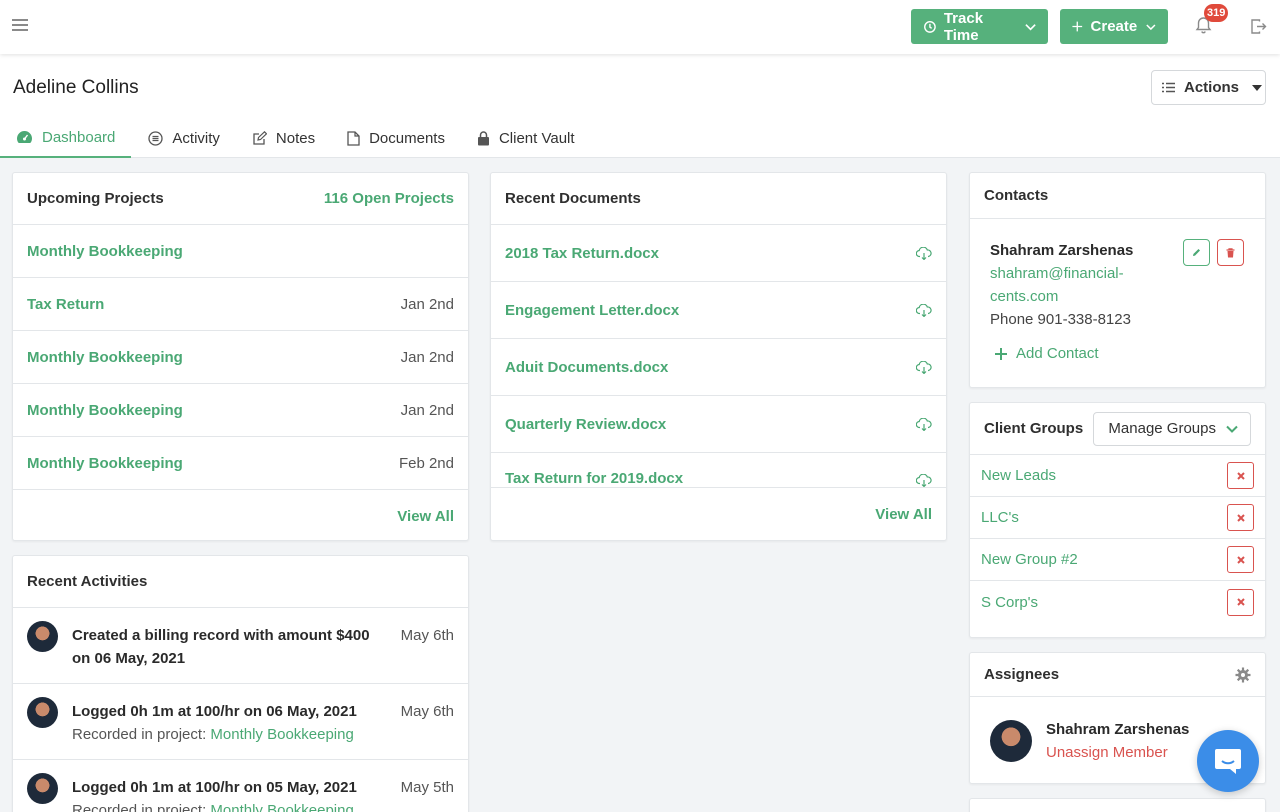 The image size is (1280, 812). Describe the element at coordinates (1117, 805) in the screenshot. I see `next-card` at that location.